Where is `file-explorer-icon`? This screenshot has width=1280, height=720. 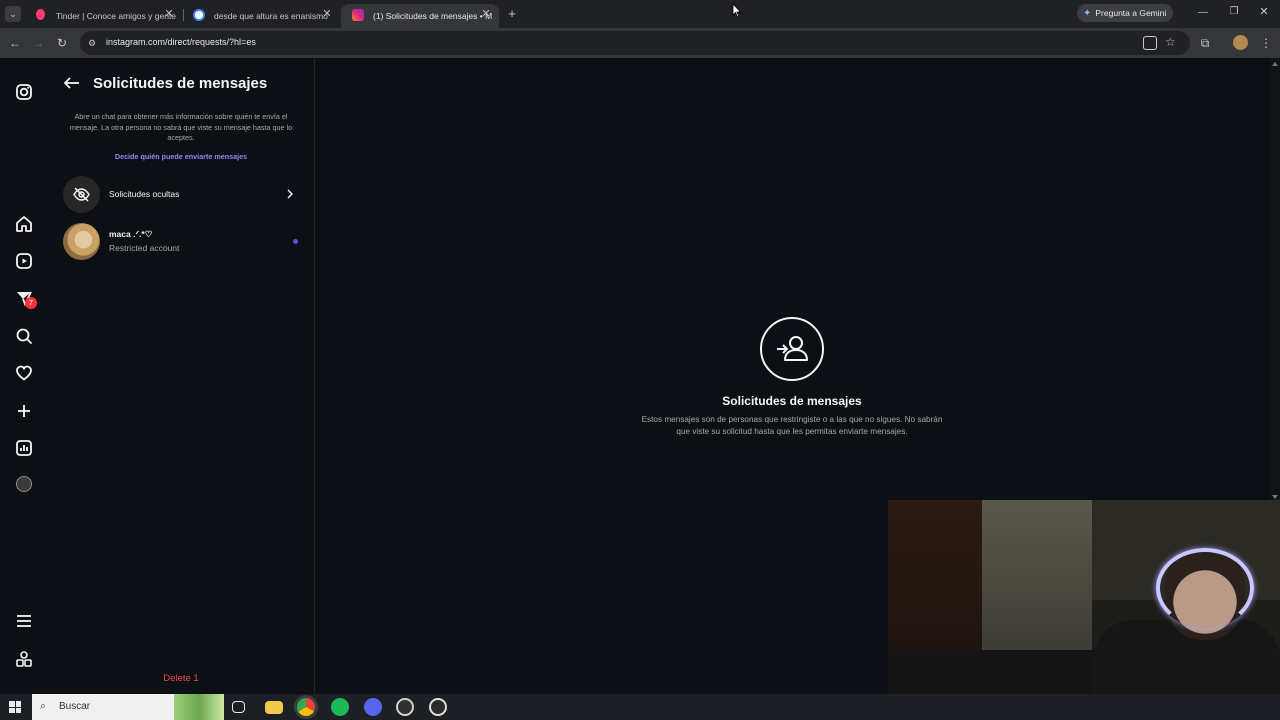
file-explorer-icon is located at coordinates (274, 707).